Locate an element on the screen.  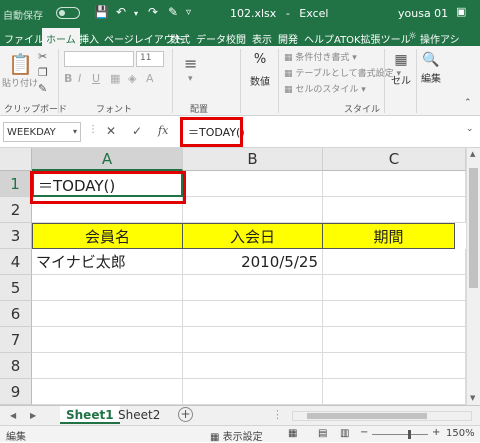
undo-dropdown-icon: ▾ is located at coordinates (136, 13).